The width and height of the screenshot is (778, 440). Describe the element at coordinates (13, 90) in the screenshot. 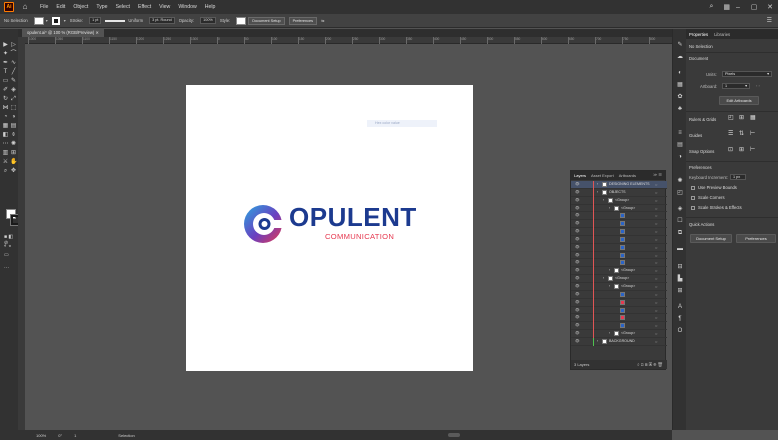

I see `eraser-icon: ◈` at that location.